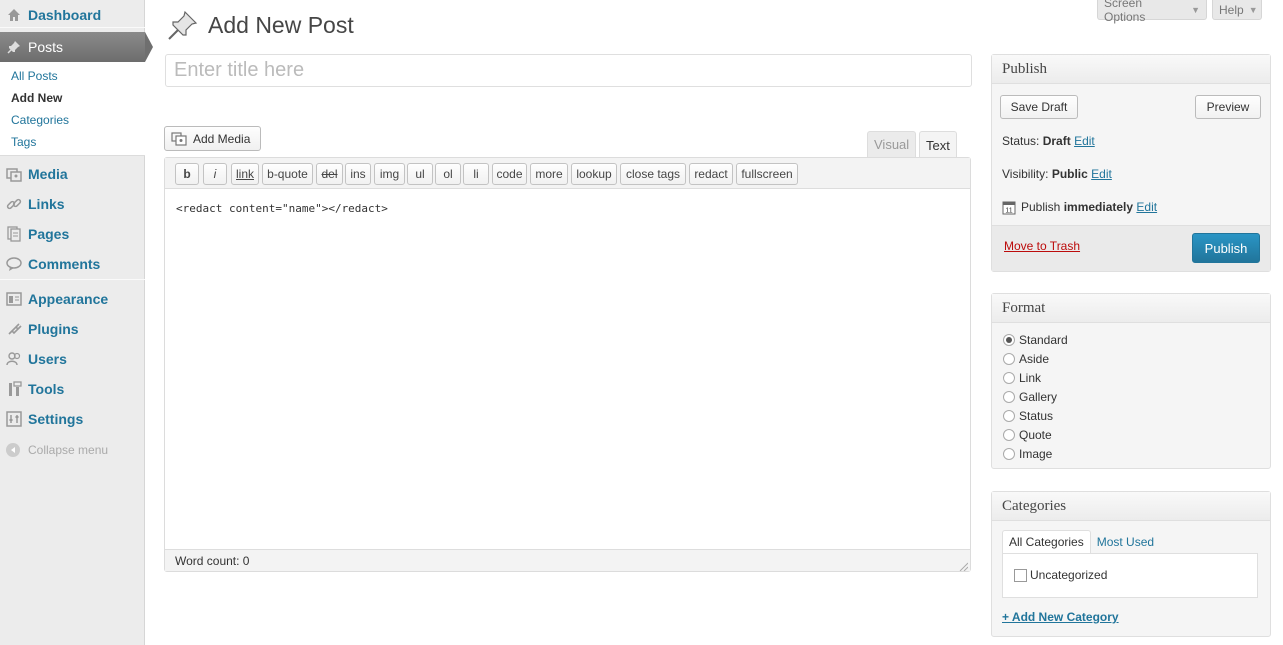 The height and width of the screenshot is (645, 1283). What do you see at coordinates (1084, 141) in the screenshot?
I see `status-edit-link: Edit` at bounding box center [1084, 141].